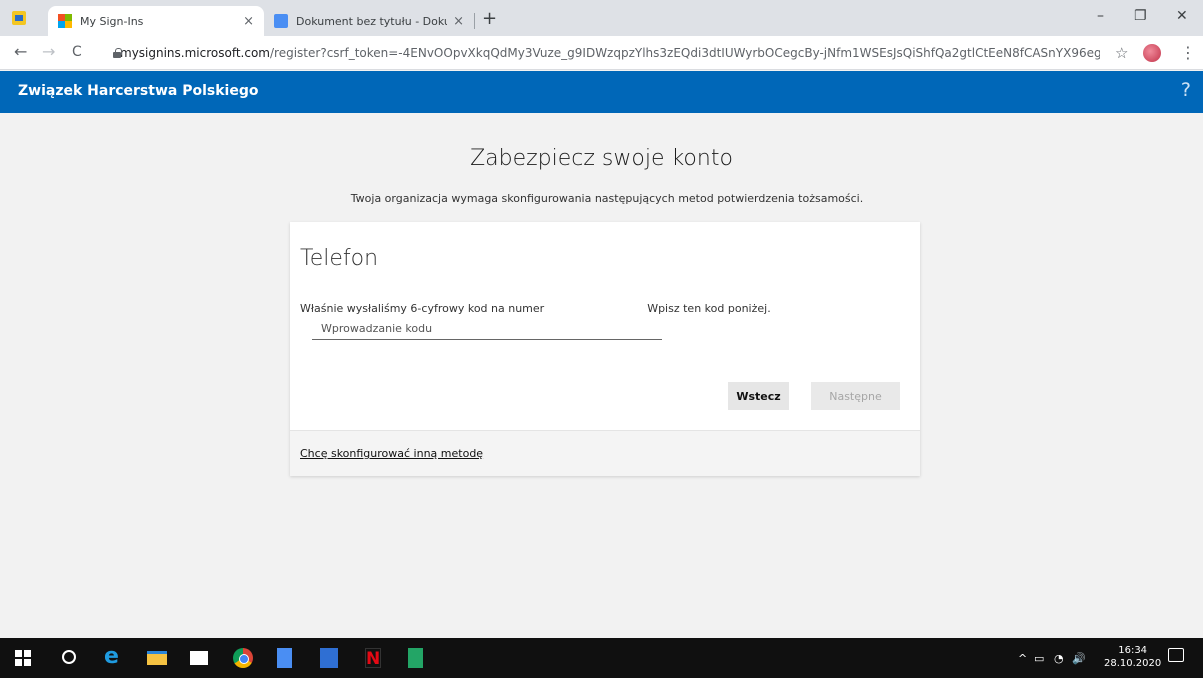 The image size is (1203, 678). Describe the element at coordinates (1039, 658) in the screenshot. I see `battery-icon: ▭` at that location.